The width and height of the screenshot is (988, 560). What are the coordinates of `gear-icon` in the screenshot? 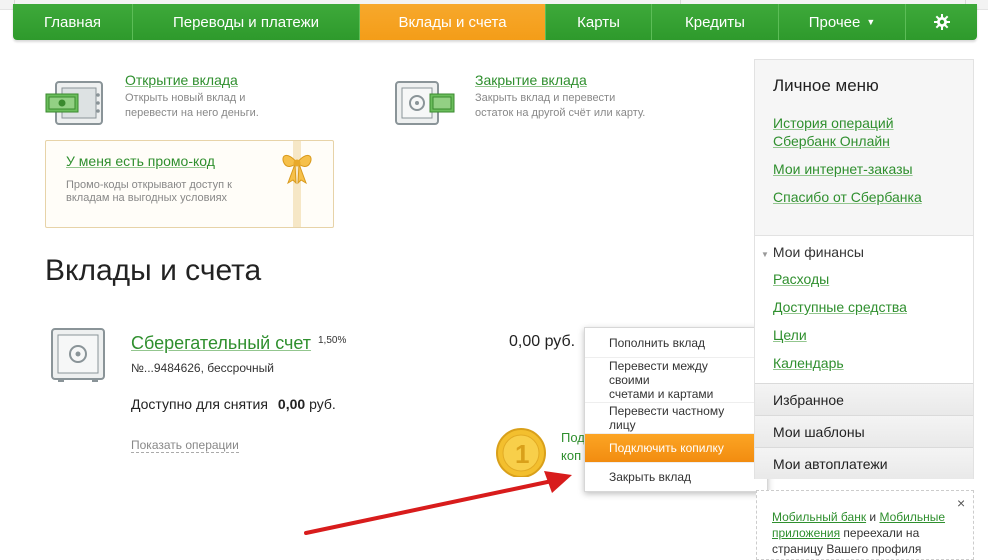 It's located at (941, 22).